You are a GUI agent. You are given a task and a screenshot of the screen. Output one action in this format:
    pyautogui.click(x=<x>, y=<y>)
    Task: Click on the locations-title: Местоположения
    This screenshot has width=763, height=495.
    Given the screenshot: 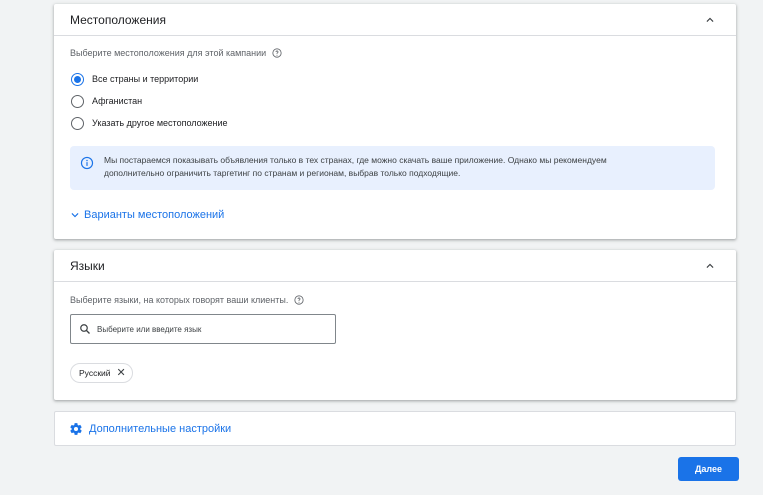 What is the action you would take?
    pyautogui.click(x=118, y=19)
    